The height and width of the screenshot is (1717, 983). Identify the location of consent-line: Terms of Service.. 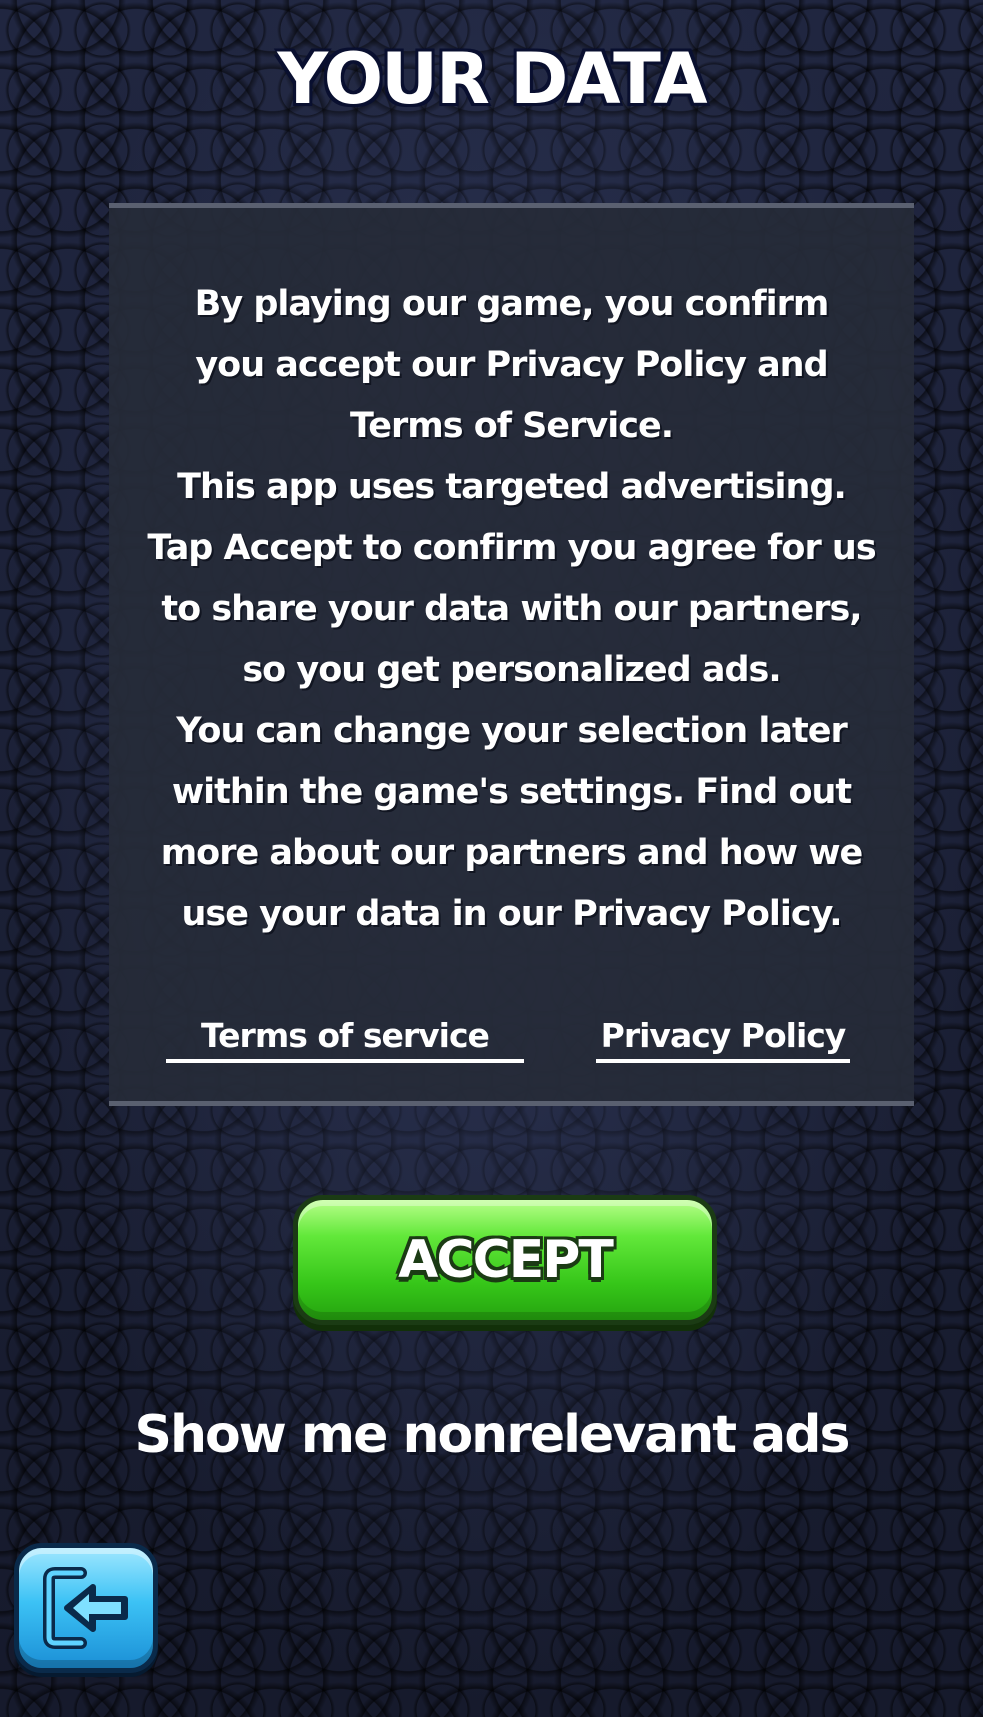
(512, 426).